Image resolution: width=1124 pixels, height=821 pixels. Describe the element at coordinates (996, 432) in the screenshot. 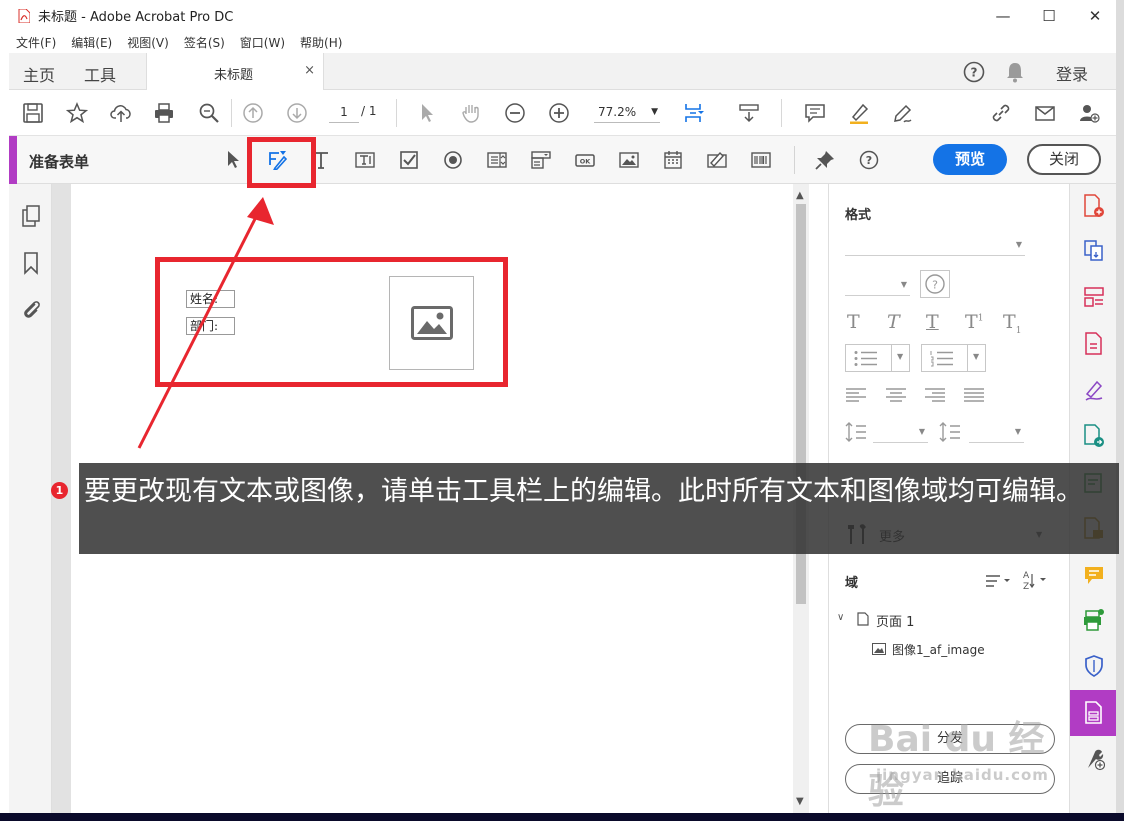

I see `paragraph-spacing-dropdown: ▼` at that location.